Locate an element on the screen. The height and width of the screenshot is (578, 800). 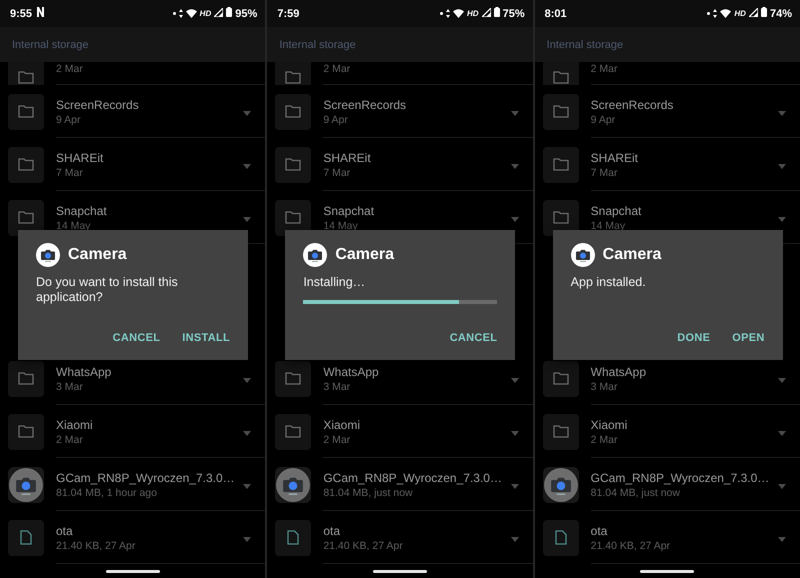
clock-time: 9:55 is located at coordinates (21, 14).